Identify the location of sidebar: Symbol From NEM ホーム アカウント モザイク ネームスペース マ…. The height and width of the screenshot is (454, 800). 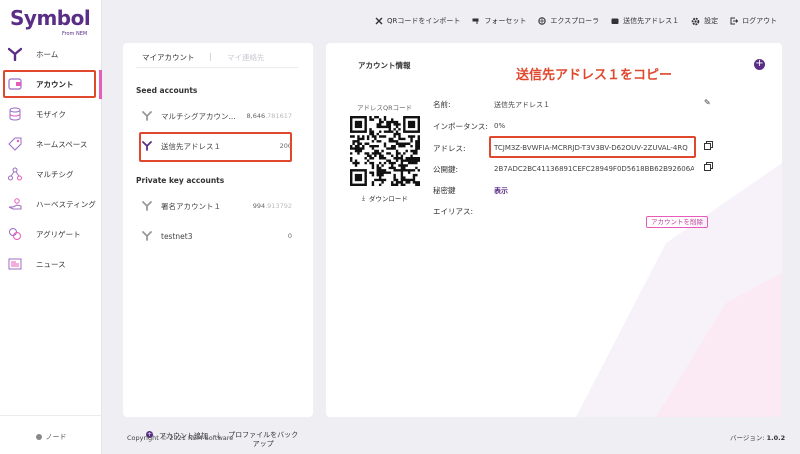
(51, 227).